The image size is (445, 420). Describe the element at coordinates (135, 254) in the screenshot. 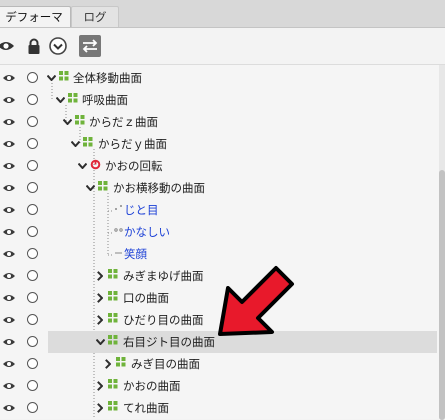

I see `tree-row-label: 笑顔` at that location.